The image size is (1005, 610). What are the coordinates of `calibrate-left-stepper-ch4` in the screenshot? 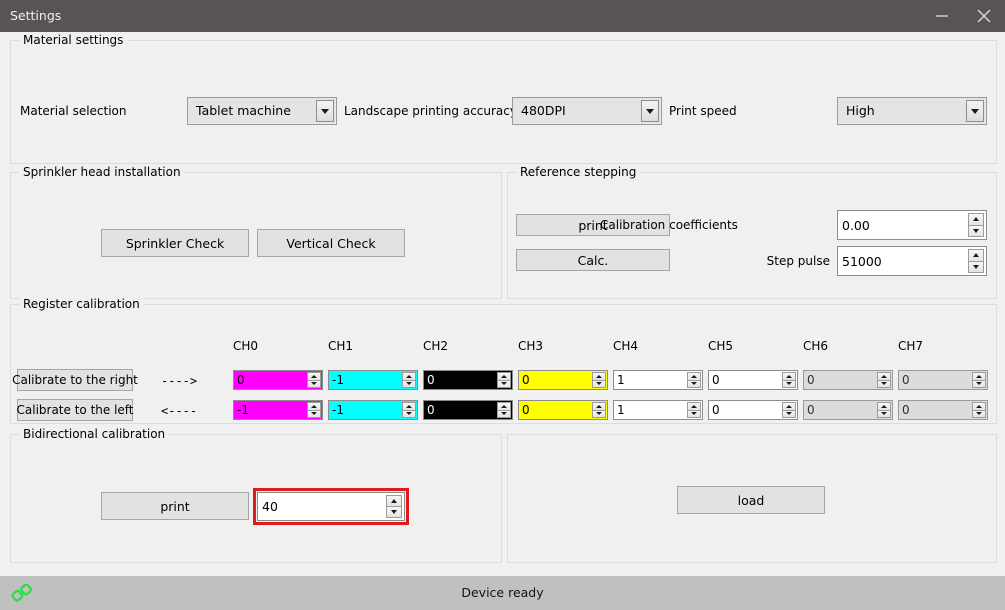 It's located at (694, 410).